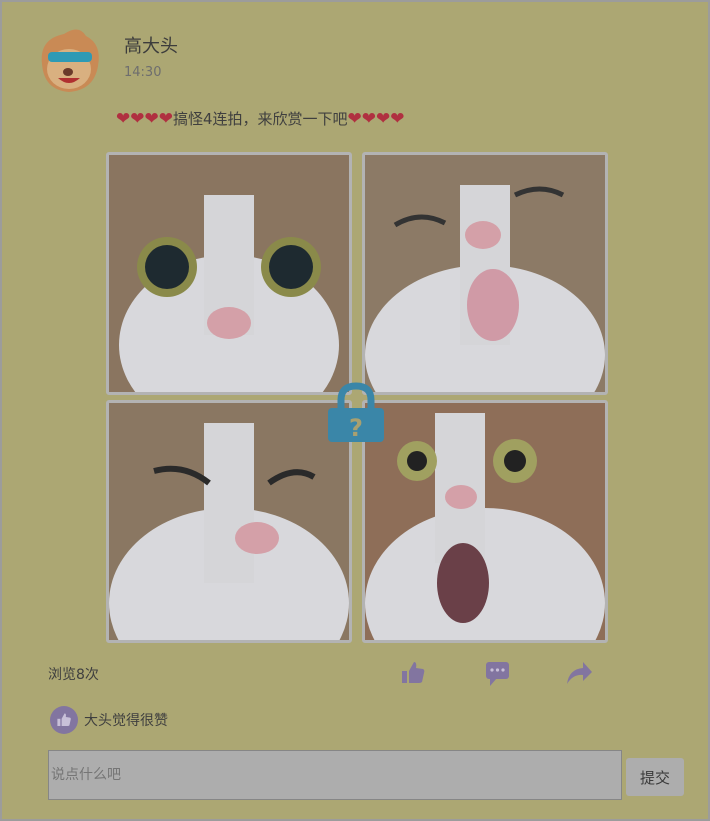 This screenshot has height=821, width=710. What do you see at coordinates (143, 72) in the screenshot?
I see `post-time: 14:30` at bounding box center [143, 72].